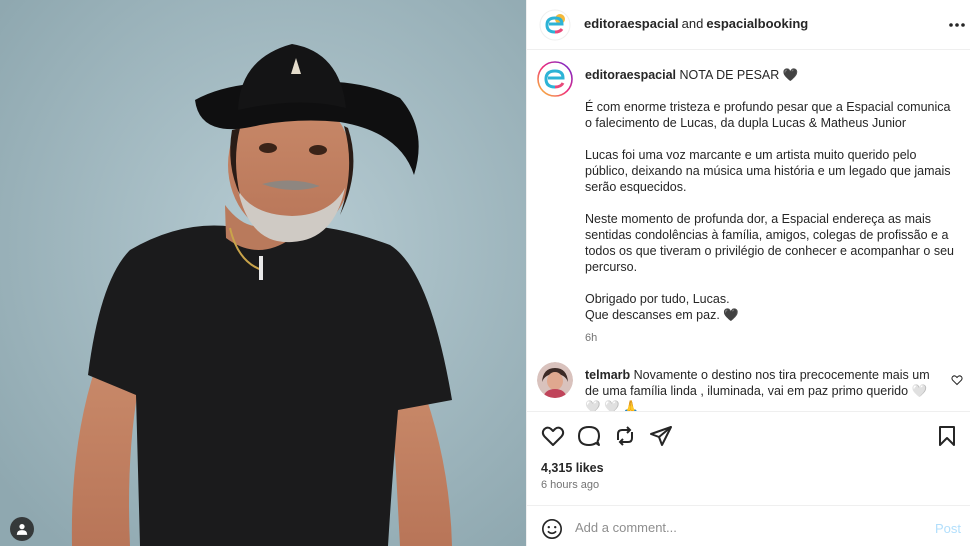  I want to click on post-authors: editoraespacial and espacialbooking, so click(696, 23).